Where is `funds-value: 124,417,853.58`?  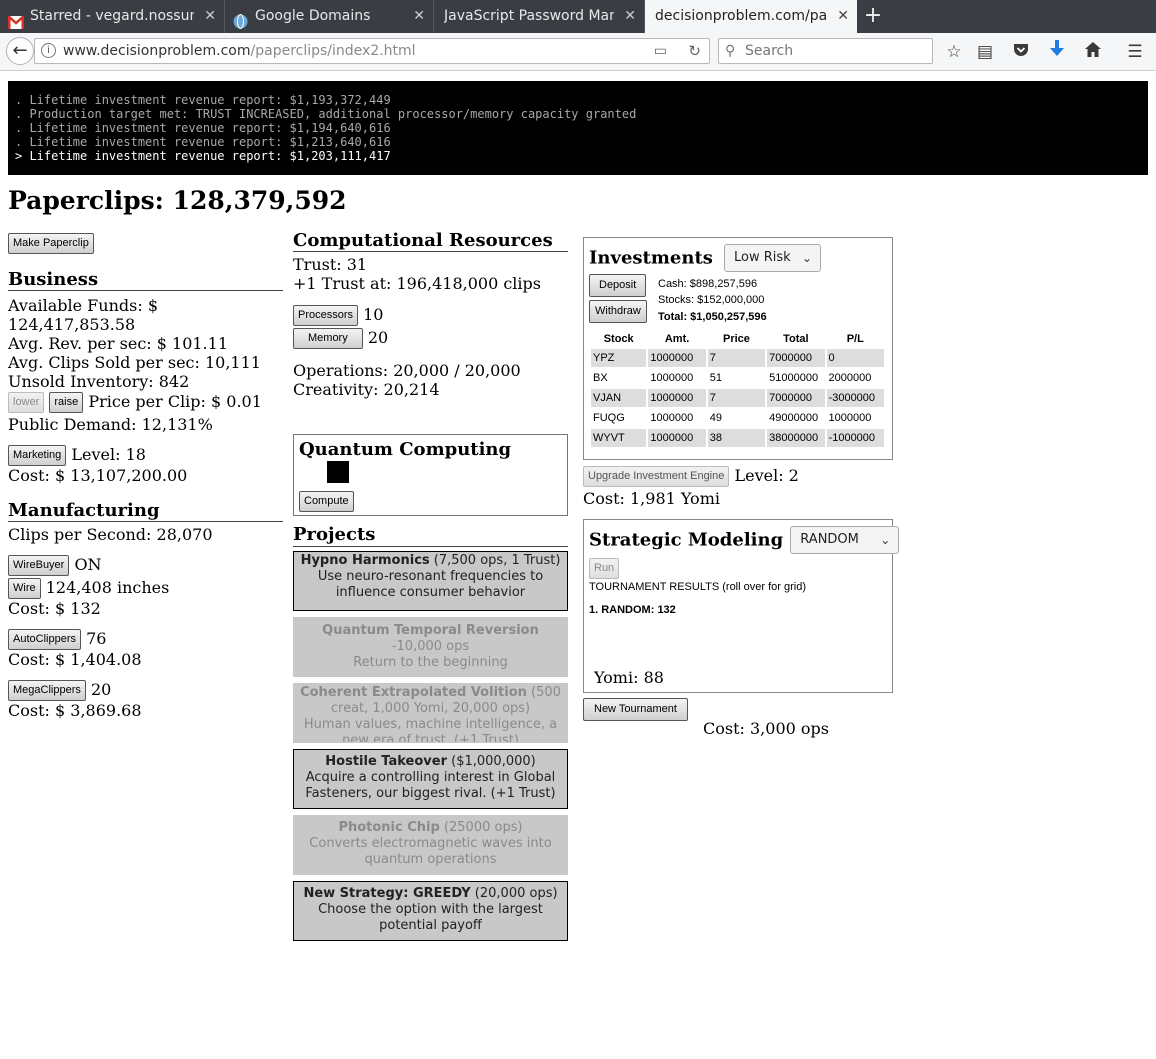
funds-value: 124,417,853.58 is located at coordinates (72, 324).